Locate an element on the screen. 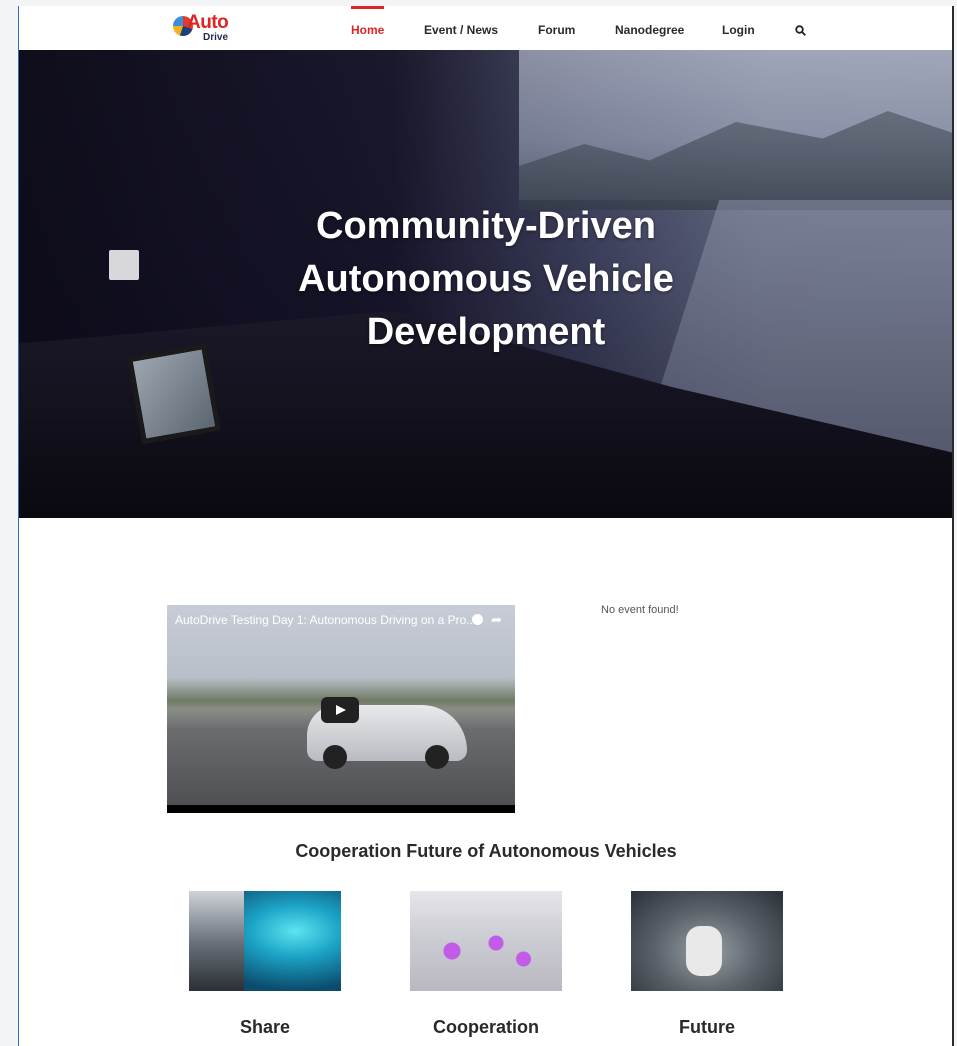 The width and height of the screenshot is (957, 1046). window-edge is located at coordinates (953, 526).